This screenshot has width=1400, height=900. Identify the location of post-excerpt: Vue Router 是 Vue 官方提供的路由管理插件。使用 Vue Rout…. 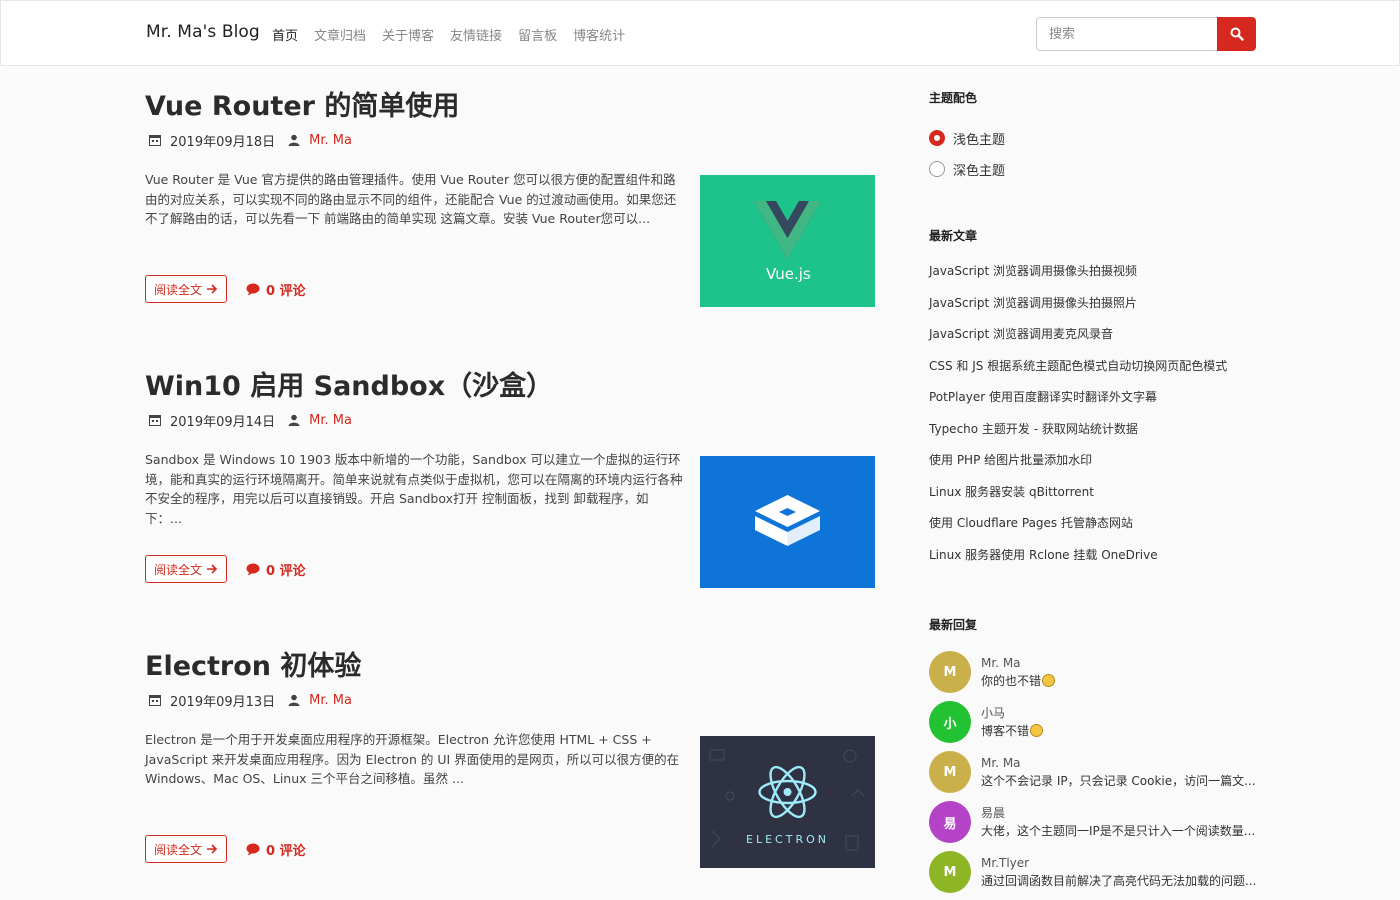
(411, 199).